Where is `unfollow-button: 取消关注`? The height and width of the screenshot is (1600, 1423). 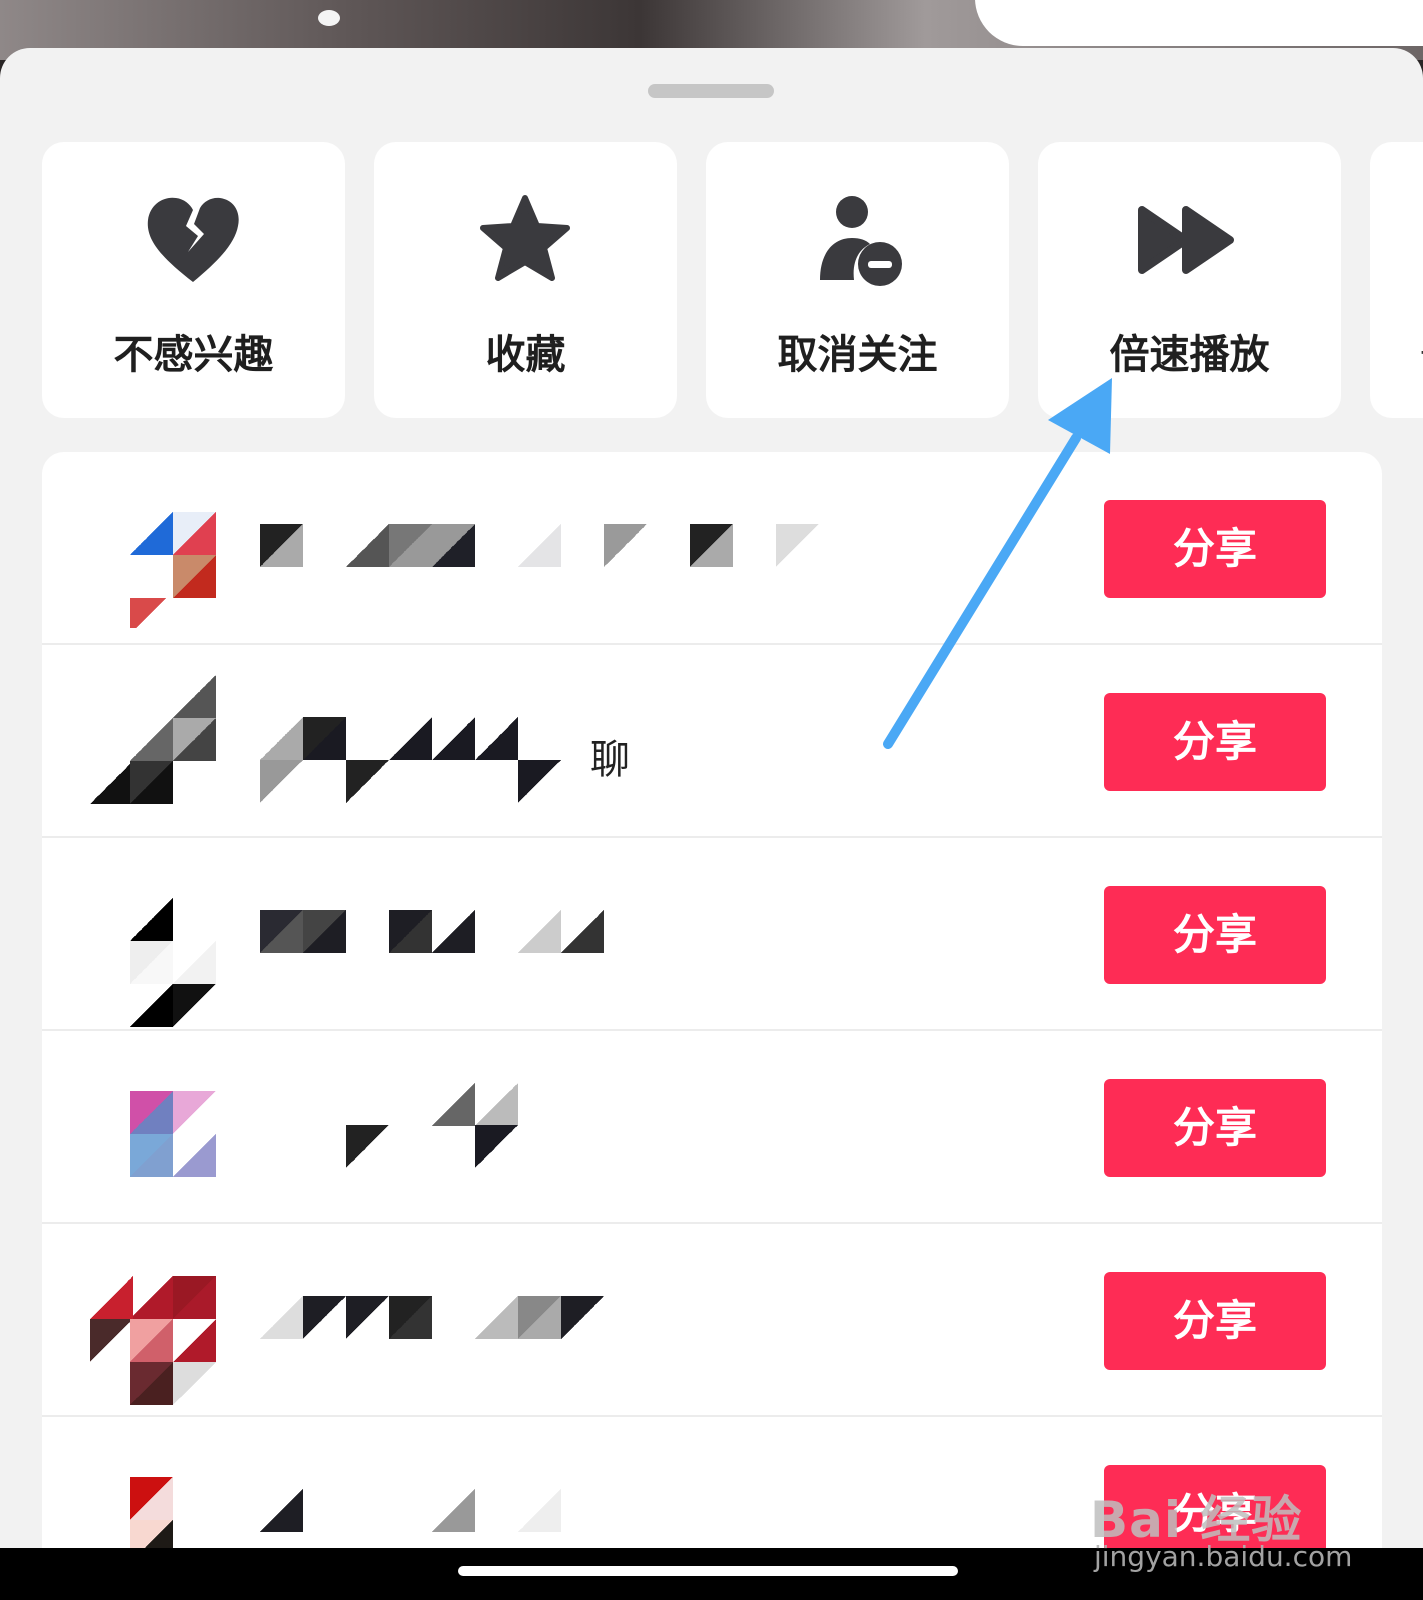
unfollow-button: 取消关注 is located at coordinates (857, 280).